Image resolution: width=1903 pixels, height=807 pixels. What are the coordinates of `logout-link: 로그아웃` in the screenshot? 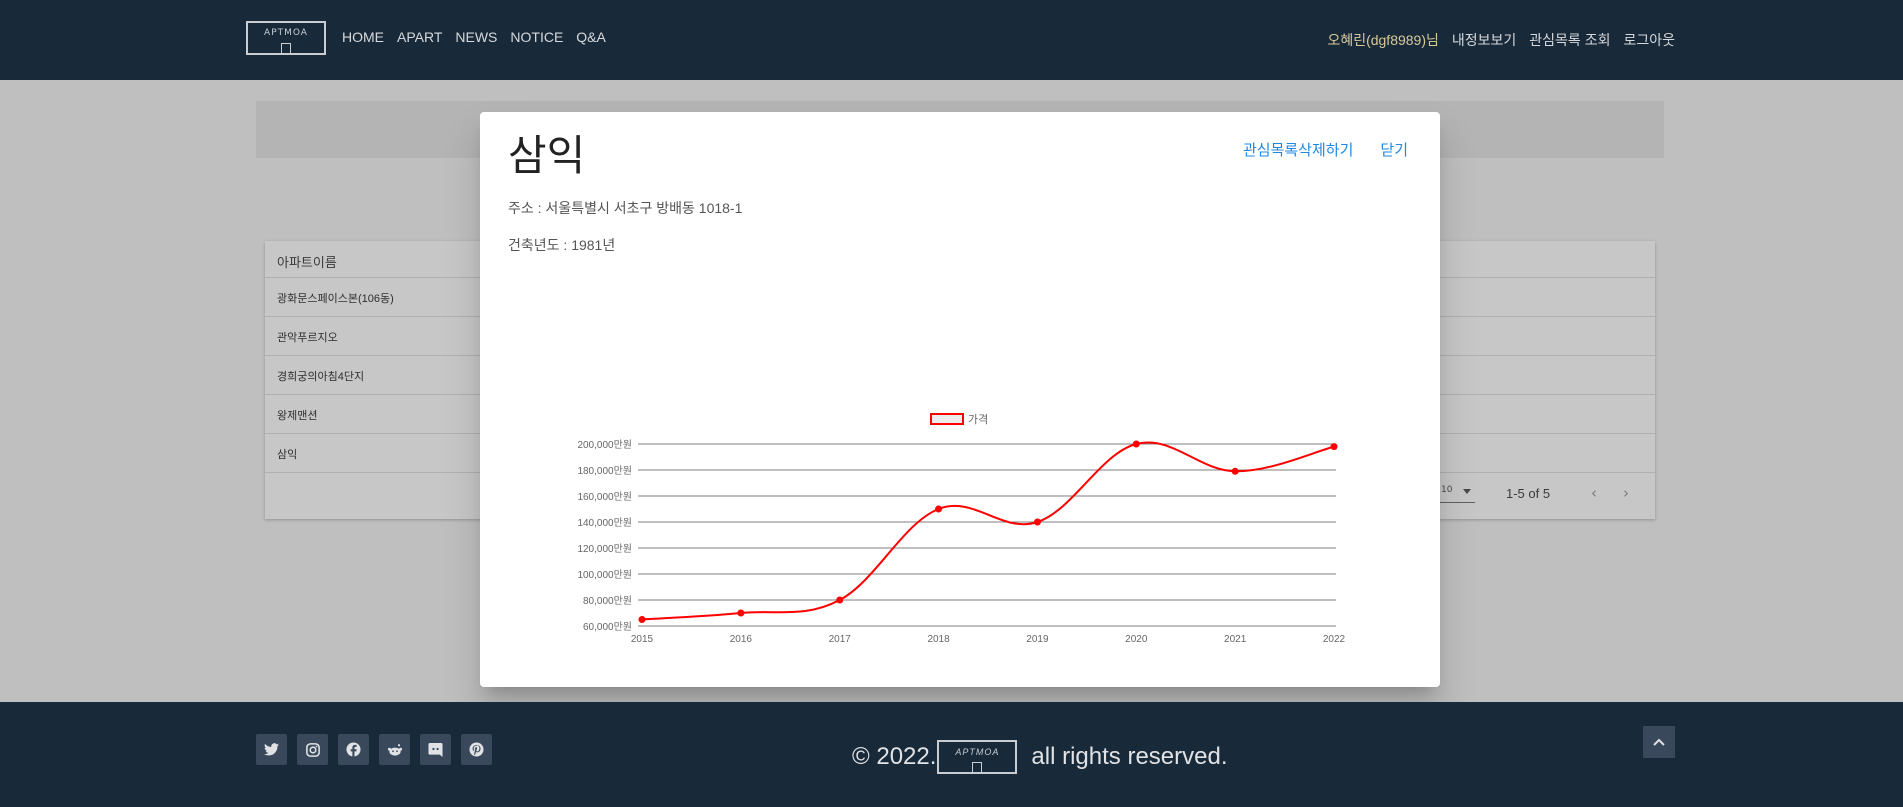 It's located at (1649, 40).